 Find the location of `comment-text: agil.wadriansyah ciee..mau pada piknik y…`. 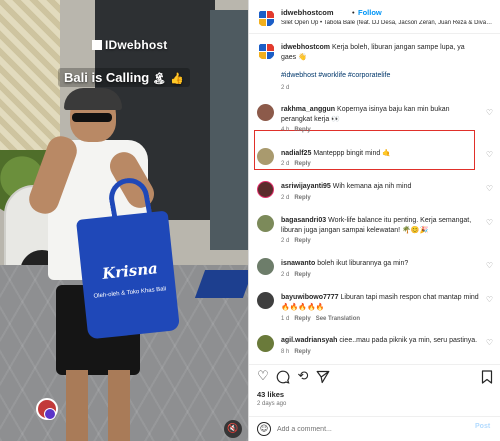

comment-text: agil.wadriansyah ciee..mau pada piknik y… is located at coordinates (380, 341).